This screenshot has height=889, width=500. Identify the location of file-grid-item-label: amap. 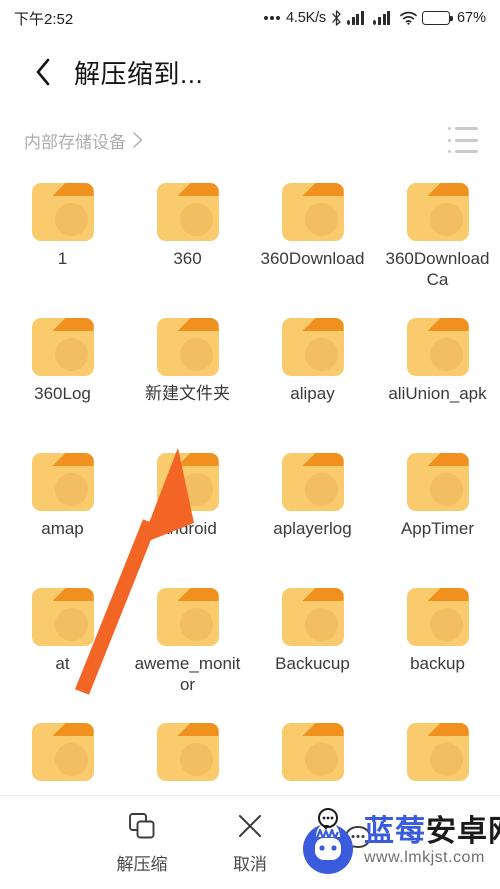
(62, 528).